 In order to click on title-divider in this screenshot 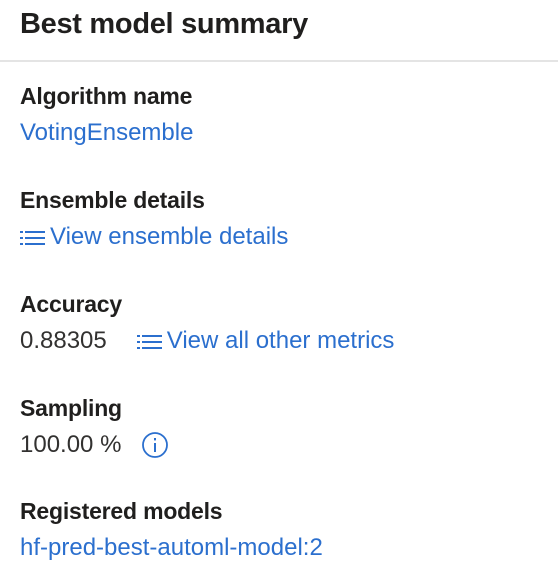, I will do `click(279, 61)`.